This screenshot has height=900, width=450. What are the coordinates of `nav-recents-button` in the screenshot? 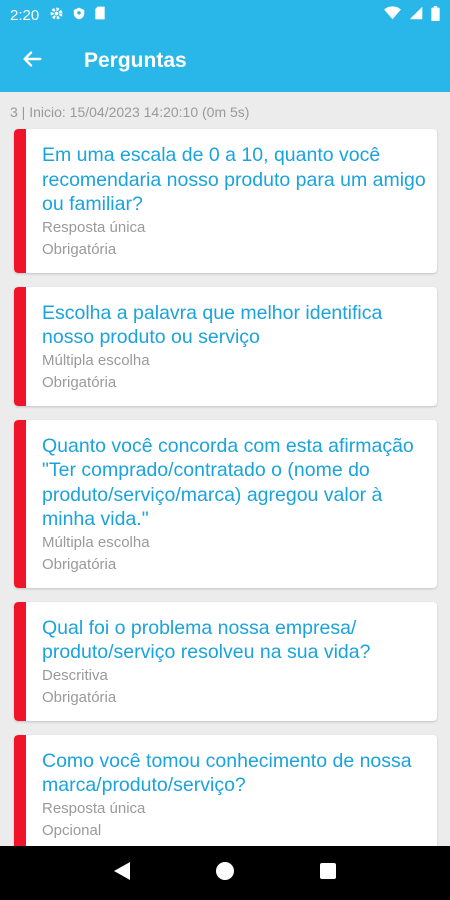 It's located at (328, 873).